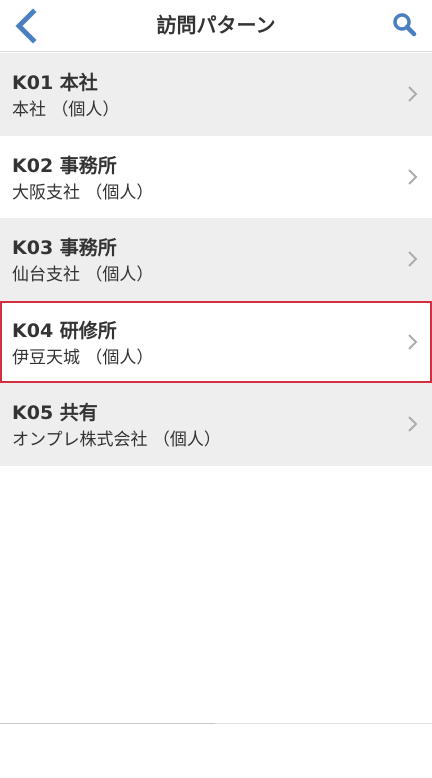 Image resolution: width=432 pixels, height=778 pixels. What do you see at coordinates (216, 176) in the screenshot?
I see `list-item-k02: K02 事務所 大阪支社 （個人）` at bounding box center [216, 176].